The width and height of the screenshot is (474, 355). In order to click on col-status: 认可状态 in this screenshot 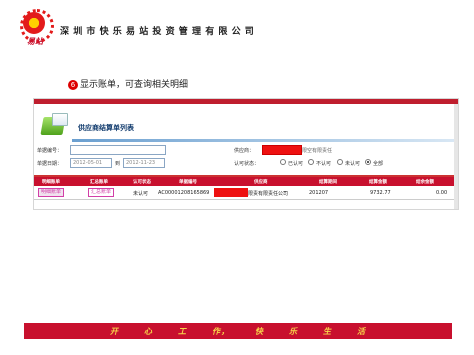, I will do `click(142, 182)`.